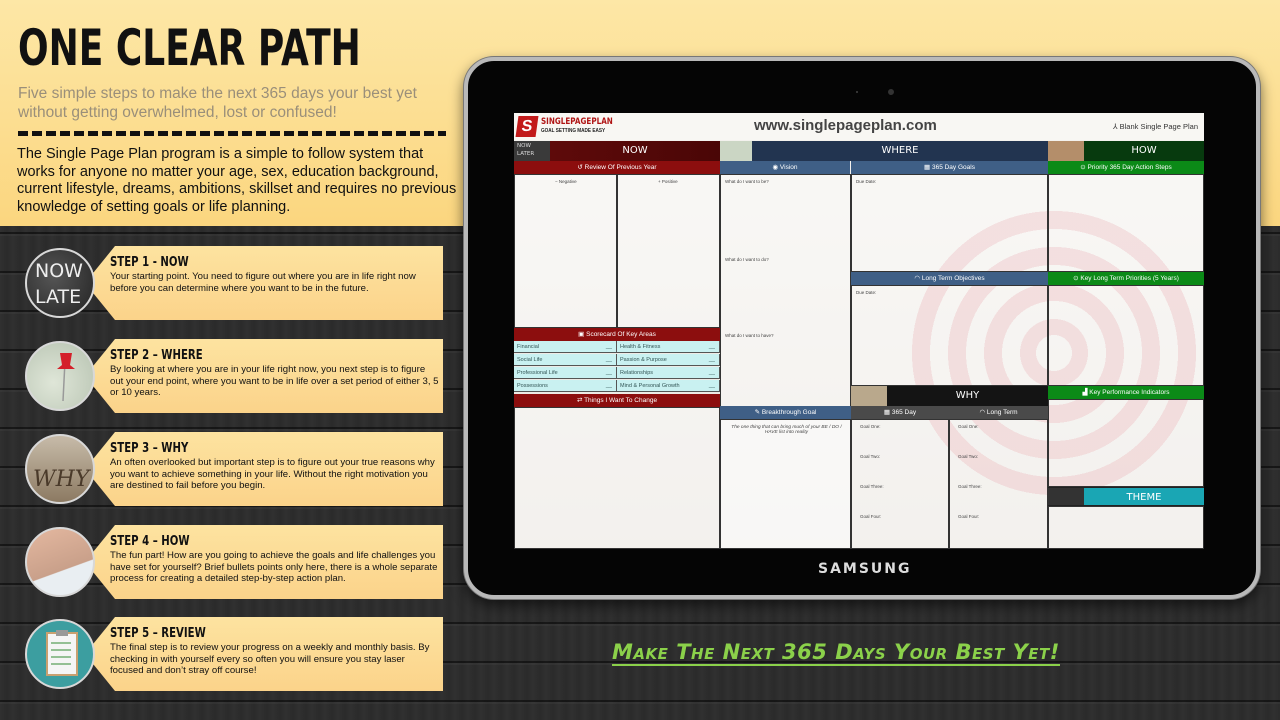  I want to click on tablet-brand: SAMSUNG, so click(865, 569).